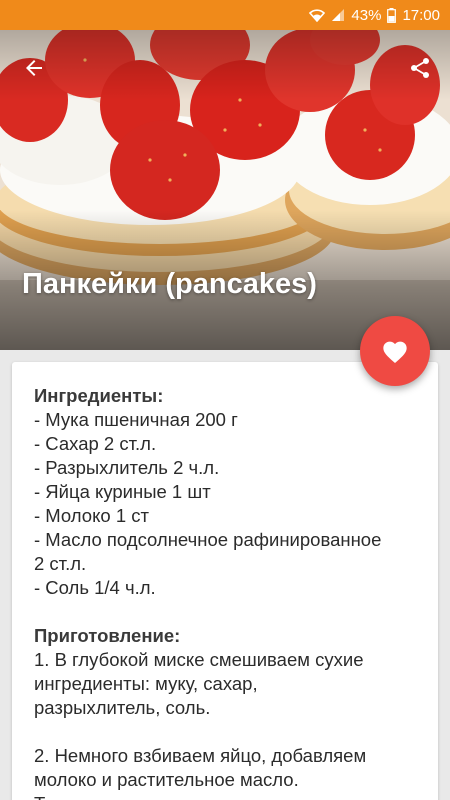  I want to click on share-icon, so click(420, 68).